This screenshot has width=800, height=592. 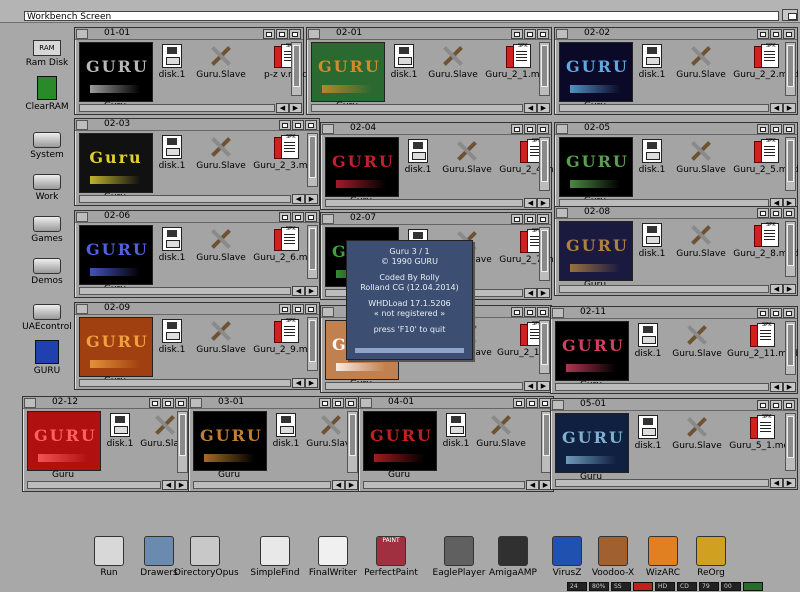 What do you see at coordinates (47, 314) in the screenshot?
I see `desktop-icon-uaecontrol: UAEcontrol` at bounding box center [47, 314].